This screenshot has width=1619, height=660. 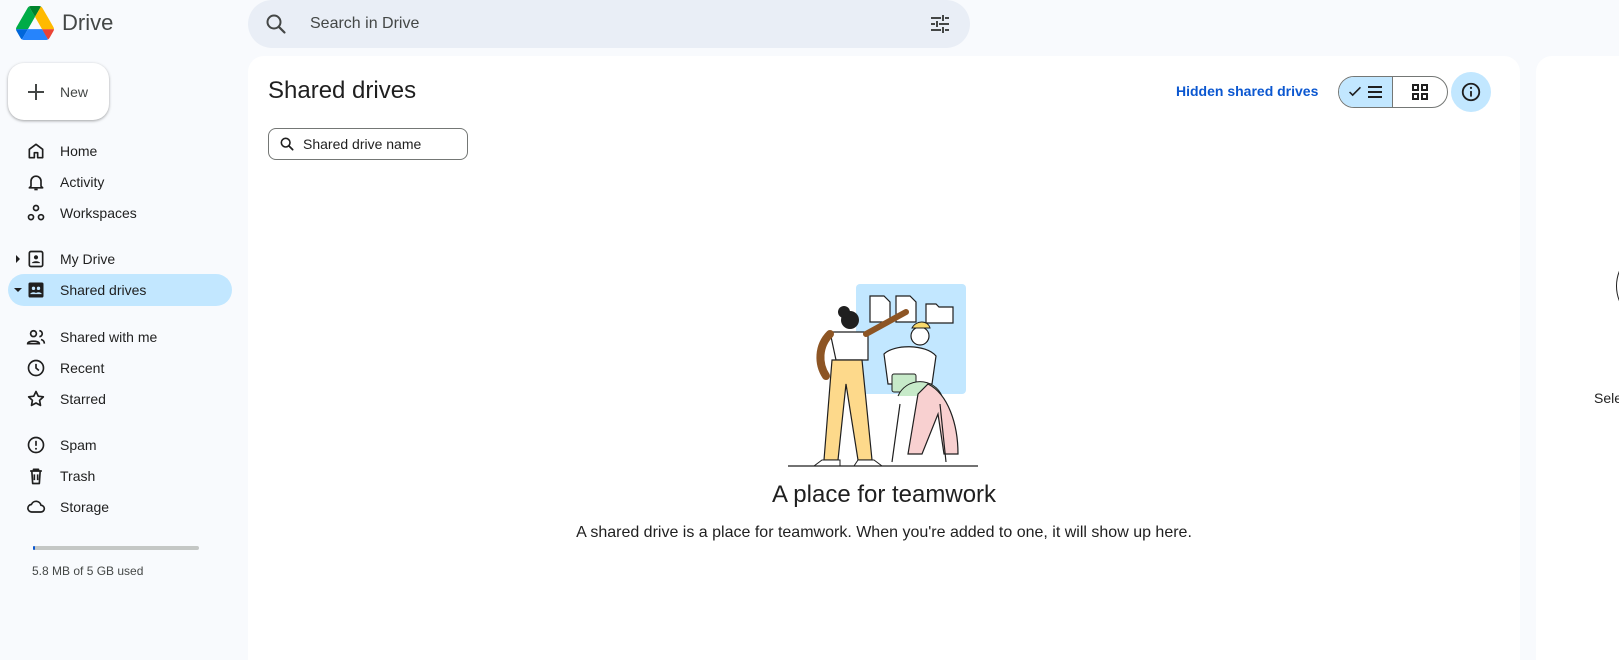 I want to click on new-button-label: New, so click(x=74, y=91).